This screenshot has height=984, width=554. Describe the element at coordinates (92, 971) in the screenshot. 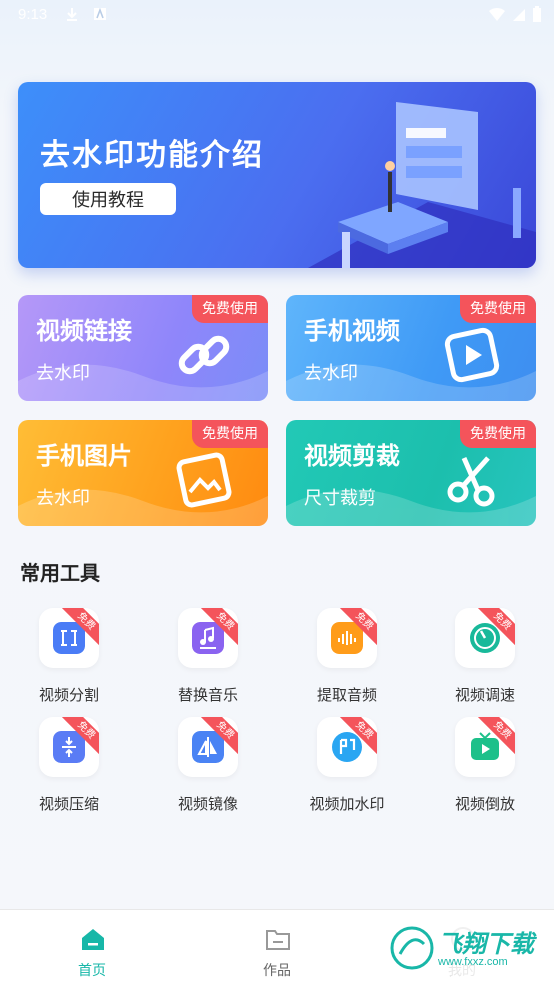

I see `nav-label: 首页` at that location.